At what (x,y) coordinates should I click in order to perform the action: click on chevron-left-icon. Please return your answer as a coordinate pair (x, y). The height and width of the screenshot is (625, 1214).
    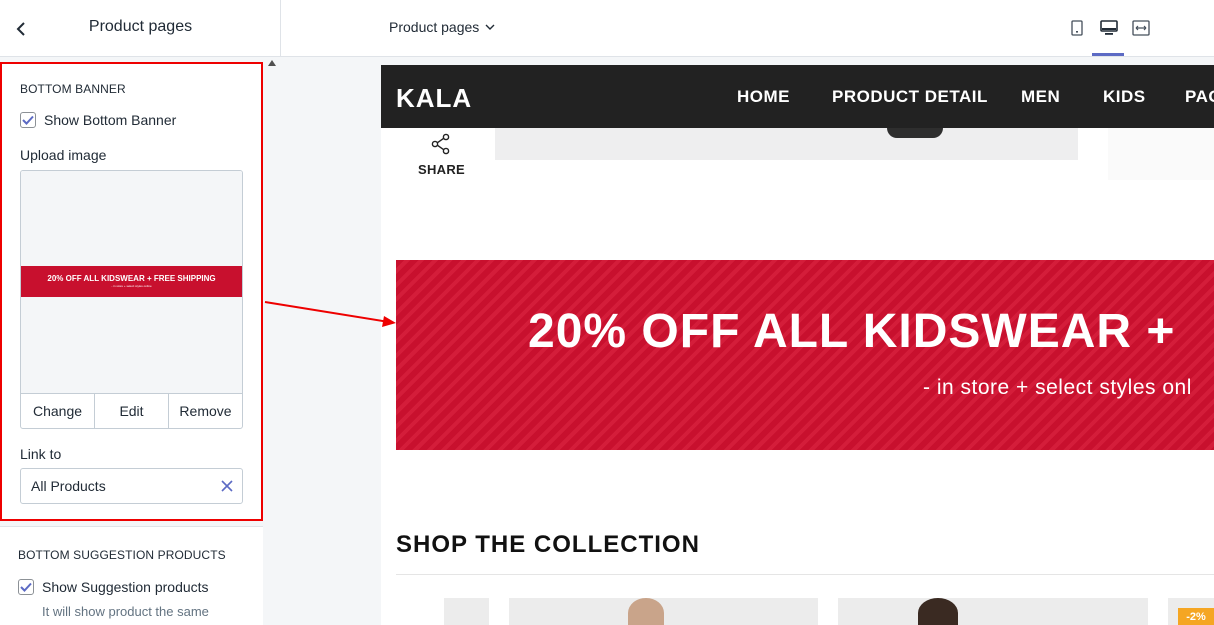
    Looking at the image, I should click on (20, 29).